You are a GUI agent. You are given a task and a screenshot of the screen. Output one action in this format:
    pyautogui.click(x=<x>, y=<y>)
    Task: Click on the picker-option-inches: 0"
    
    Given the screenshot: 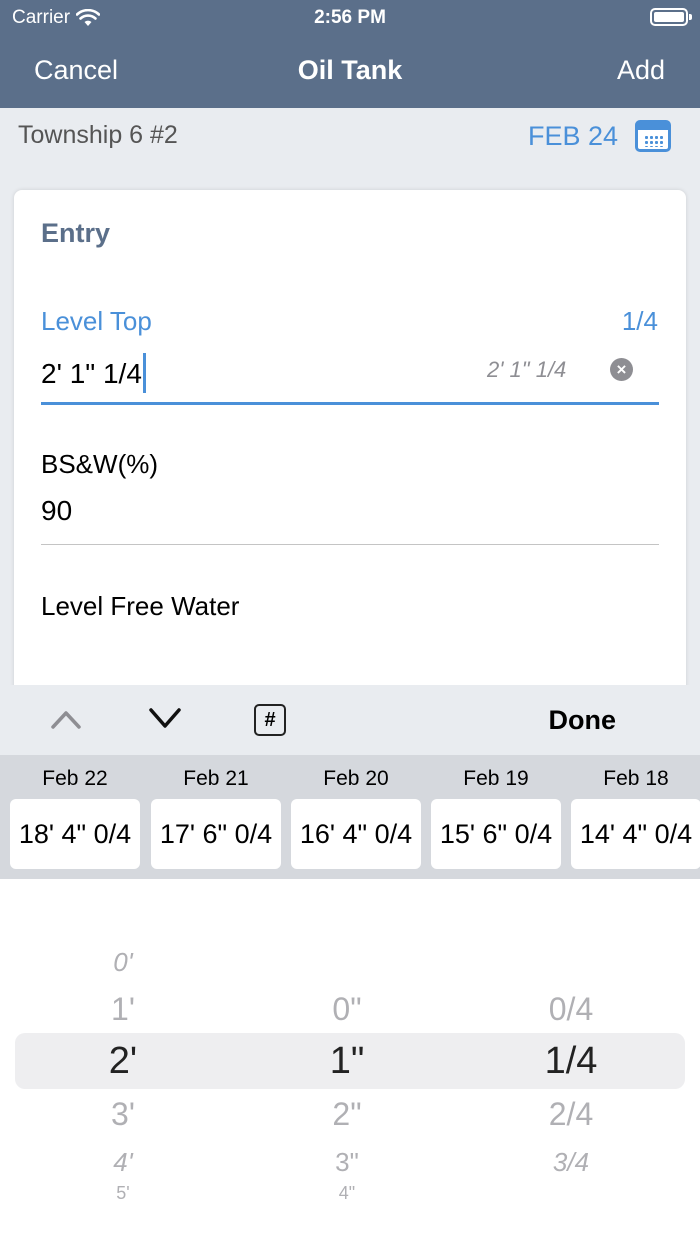 What is the action you would take?
    pyautogui.click(x=347, y=1009)
    